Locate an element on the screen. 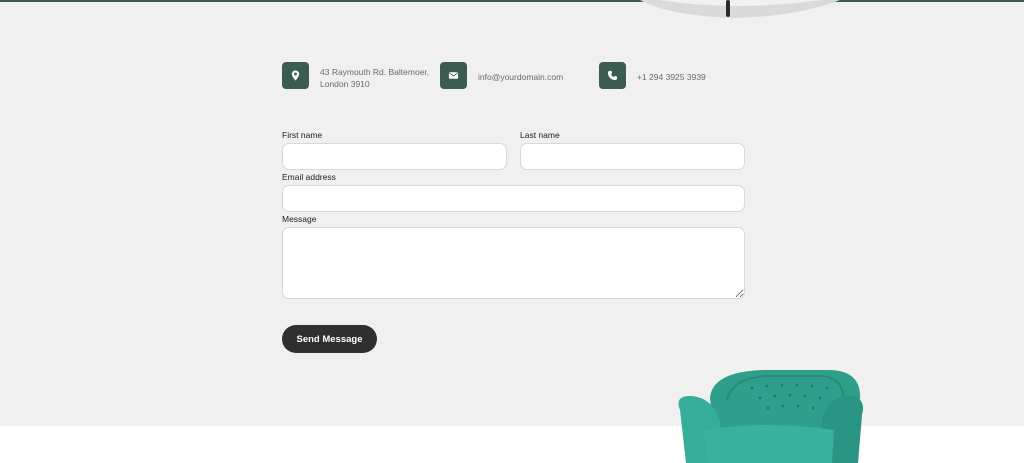 The image size is (1024, 463). email-label: Email address is located at coordinates (309, 177).